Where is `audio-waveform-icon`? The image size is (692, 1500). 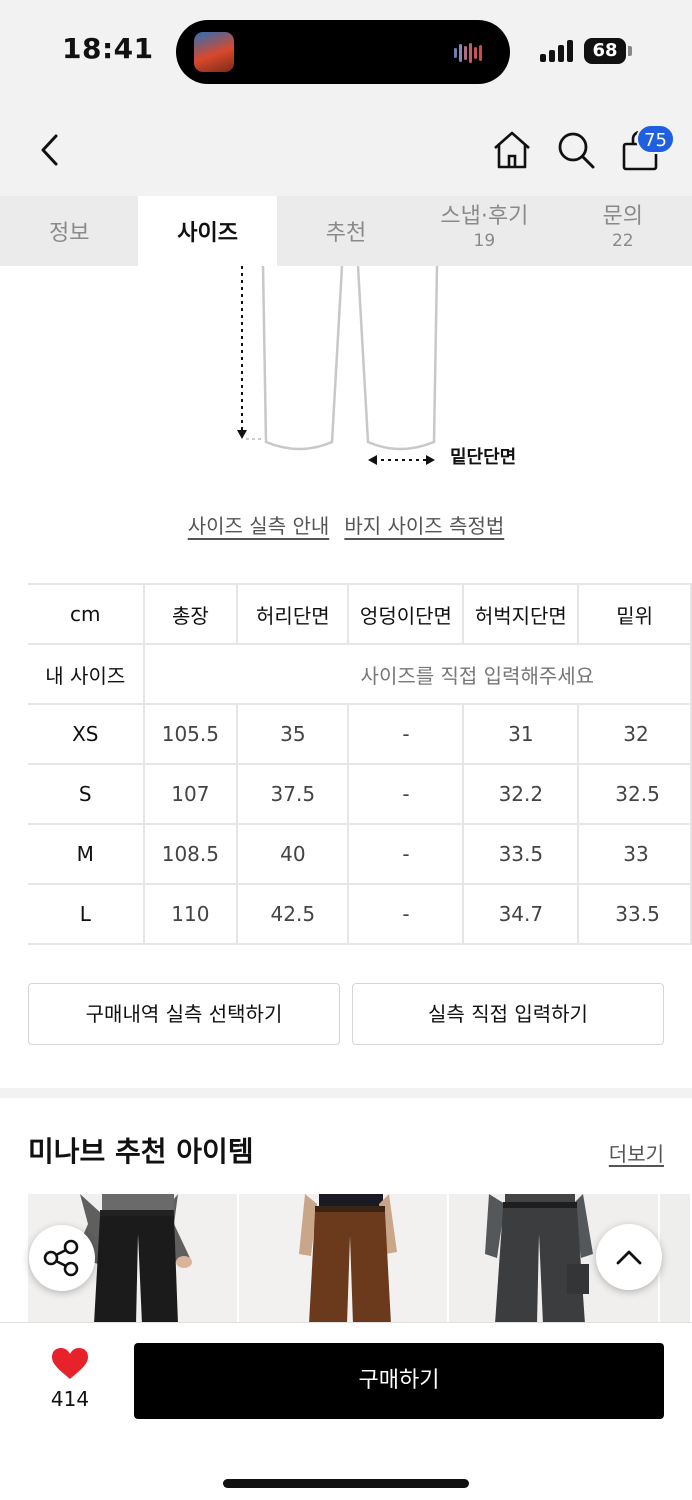 audio-waveform-icon is located at coordinates (473, 52).